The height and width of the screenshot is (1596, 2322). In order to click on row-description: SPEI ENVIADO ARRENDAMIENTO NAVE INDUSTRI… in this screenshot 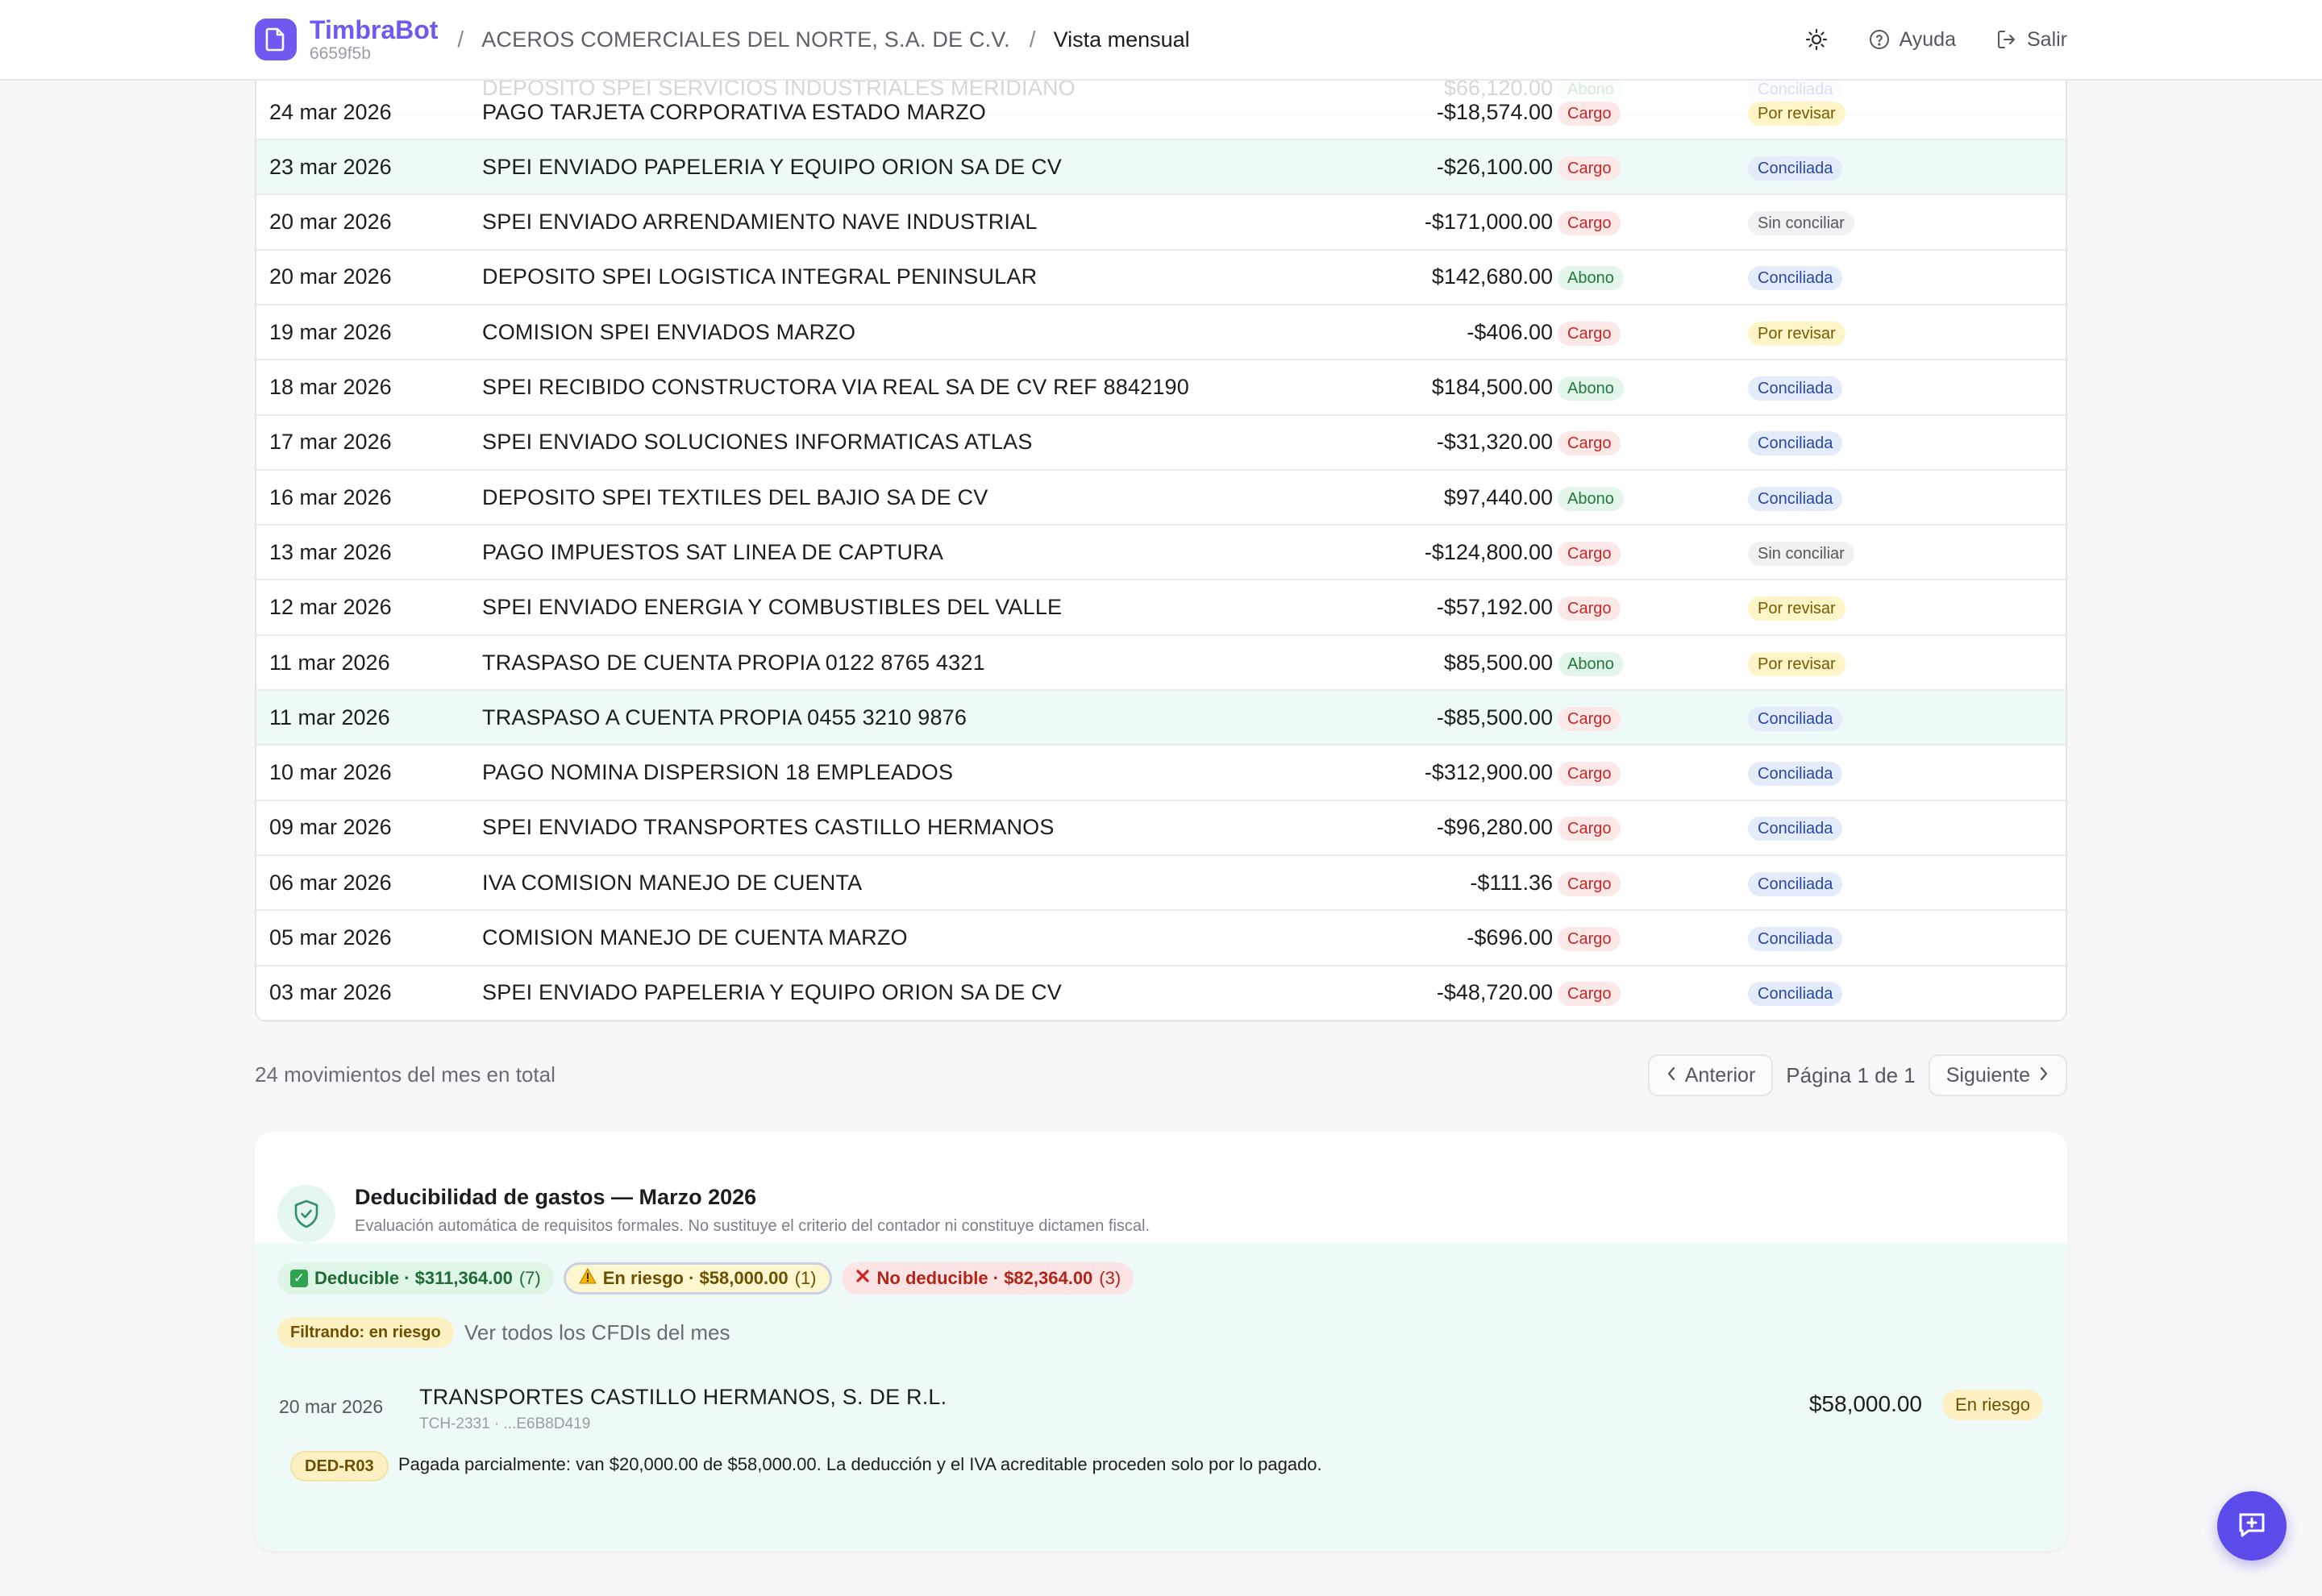, I will do `click(760, 222)`.